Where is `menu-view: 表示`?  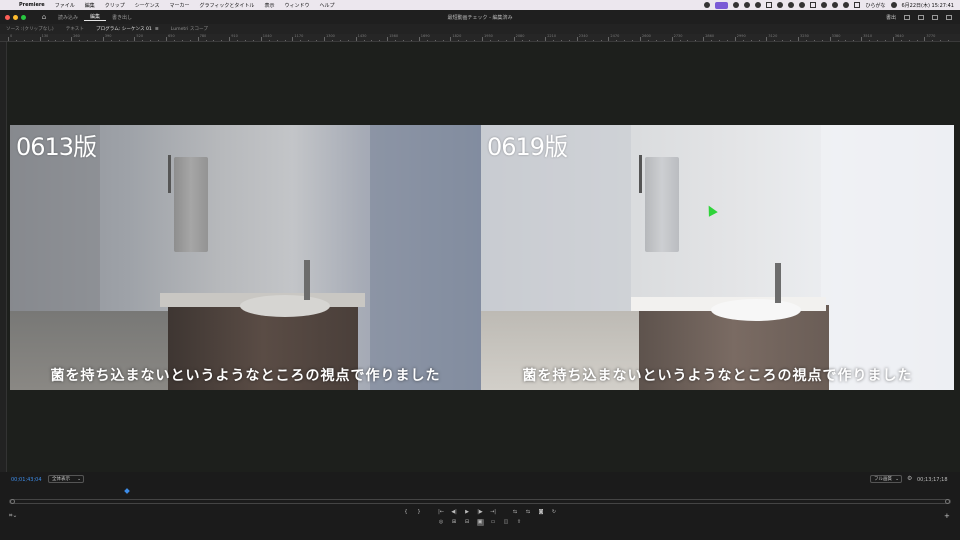
menu-view: 表示 is located at coordinates (269, 5).